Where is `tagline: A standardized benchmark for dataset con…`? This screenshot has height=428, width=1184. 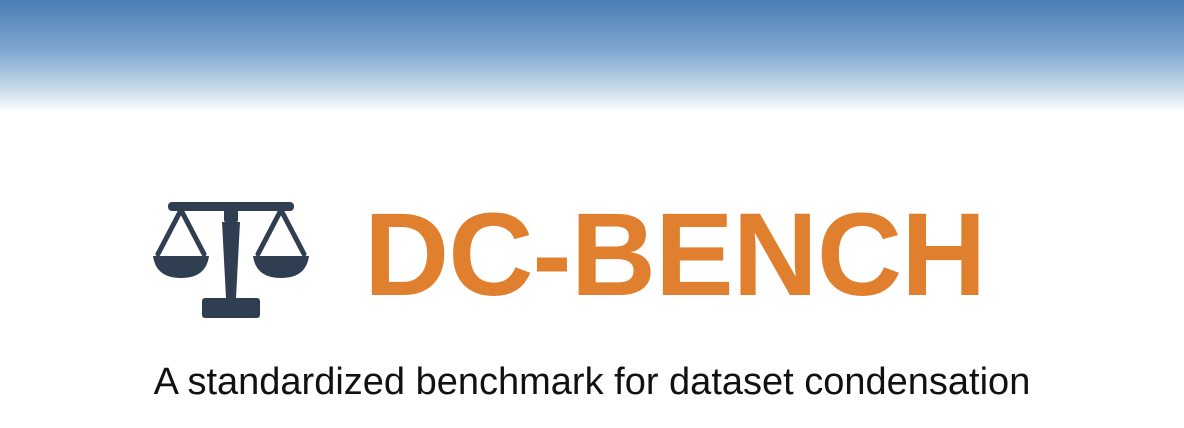 tagline: A standardized benchmark for dataset con… is located at coordinates (592, 382).